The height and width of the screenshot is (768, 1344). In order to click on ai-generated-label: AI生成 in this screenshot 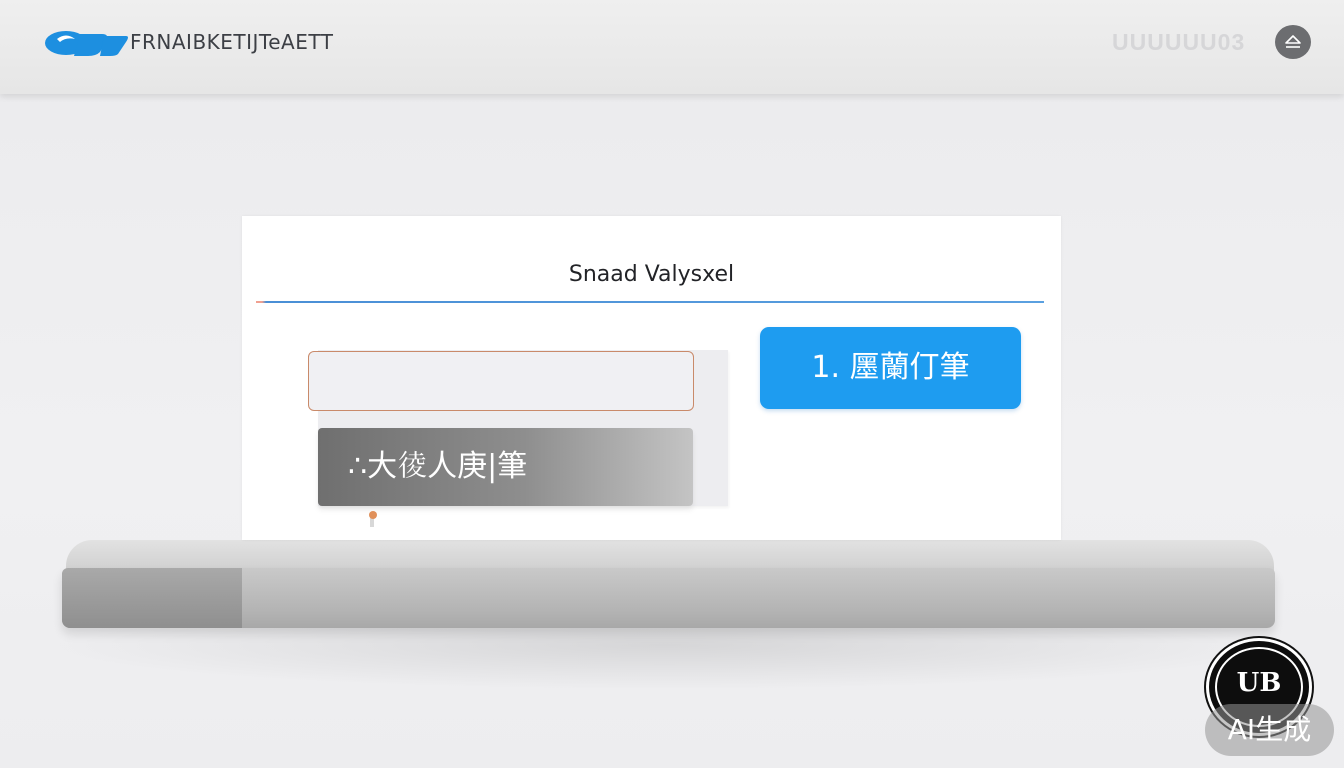, I will do `click(1269, 730)`.